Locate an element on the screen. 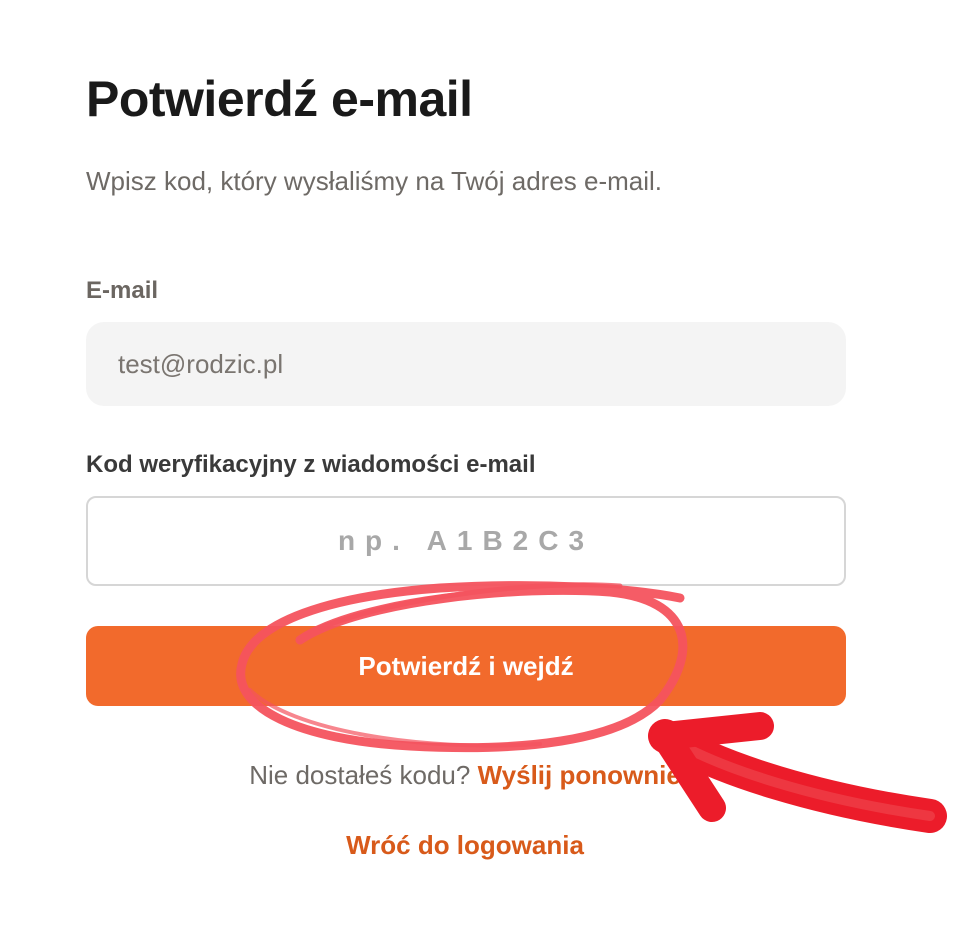  email-value: test@rodzic.pl is located at coordinates (201, 363).